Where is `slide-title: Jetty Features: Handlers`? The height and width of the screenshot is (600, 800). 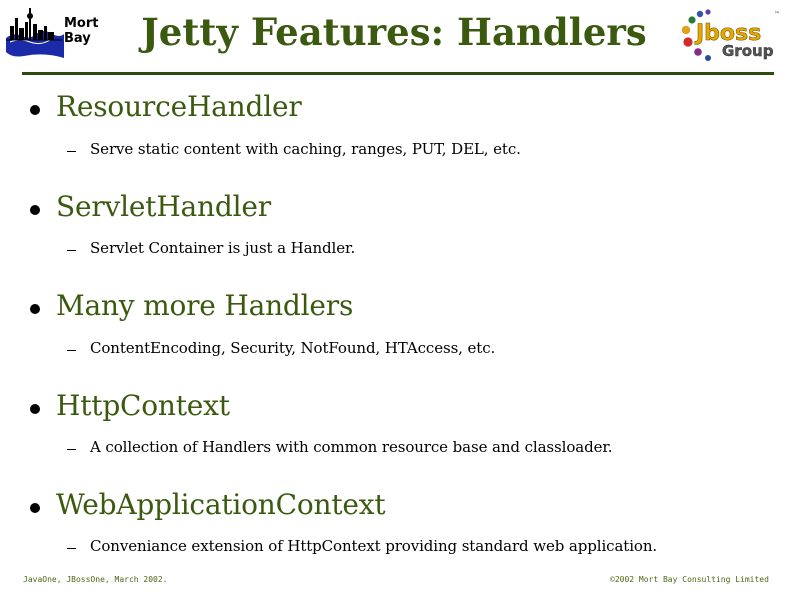 slide-title: Jetty Features: Handlers is located at coordinates (394, 32).